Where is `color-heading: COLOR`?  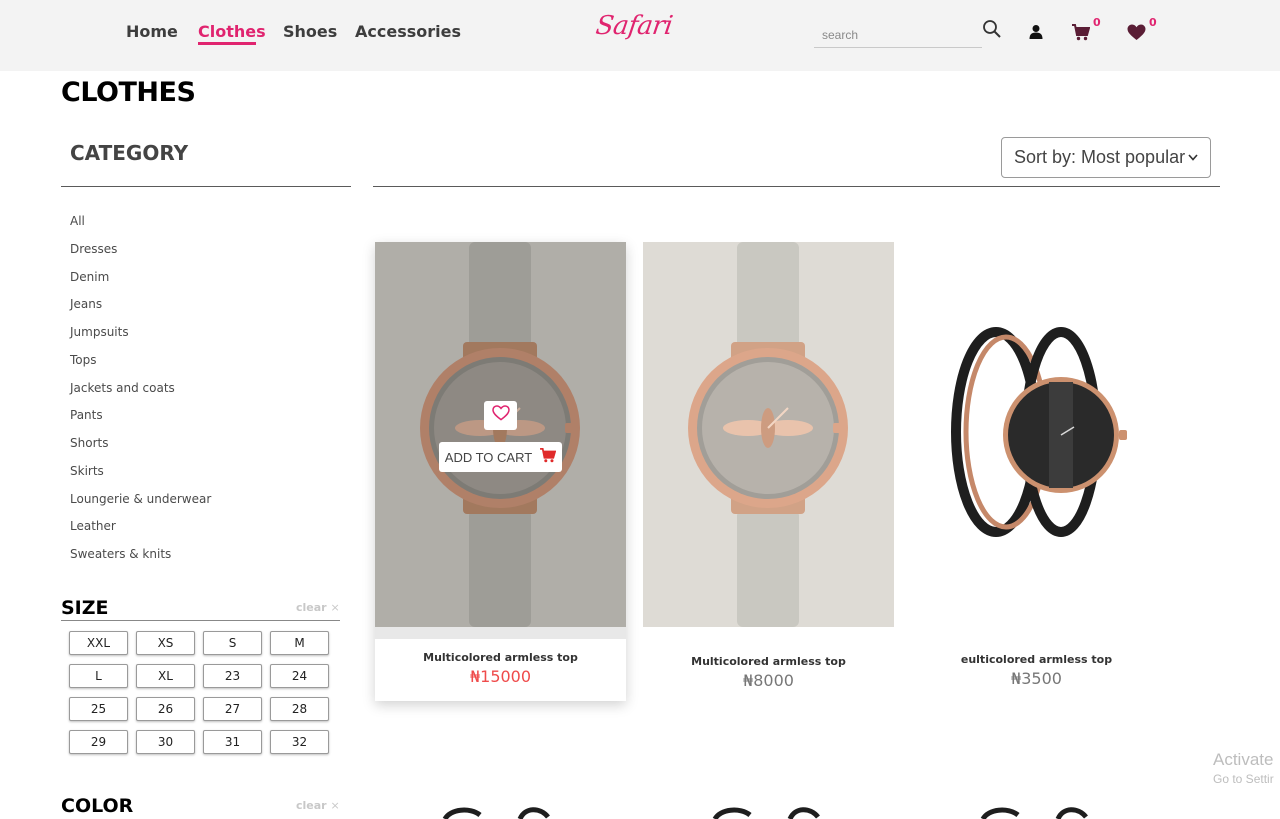
color-heading: COLOR is located at coordinates (97, 806).